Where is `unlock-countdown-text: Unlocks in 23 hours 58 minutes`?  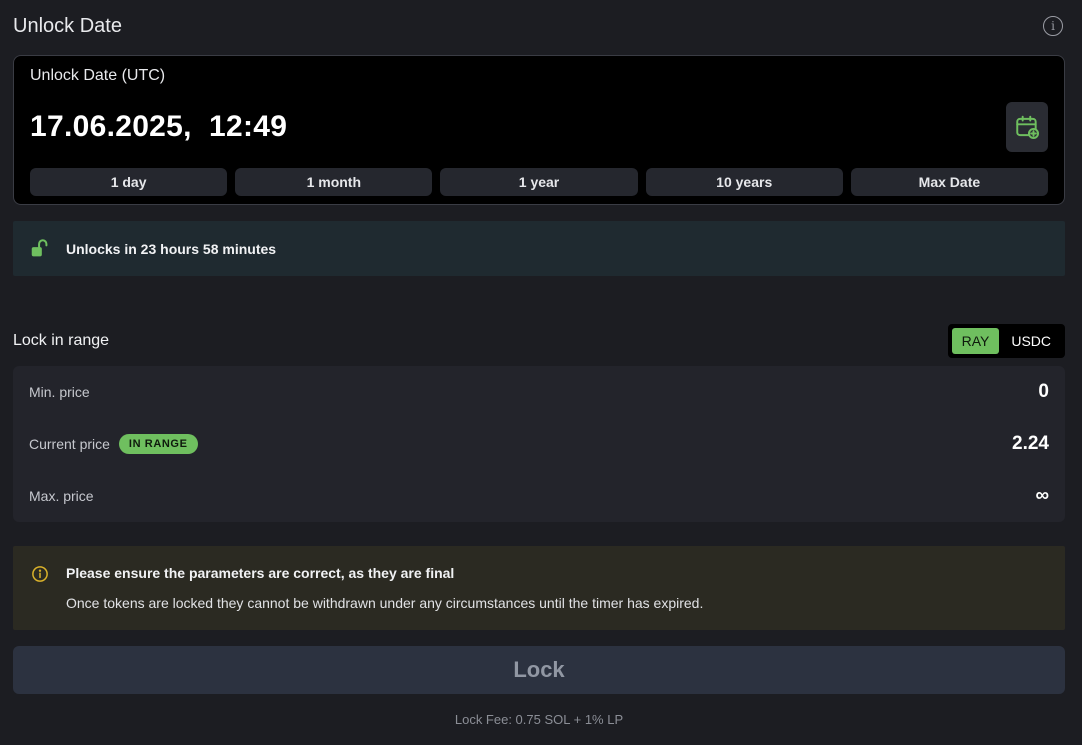
unlock-countdown-text: Unlocks in 23 hours 58 minutes is located at coordinates (171, 248).